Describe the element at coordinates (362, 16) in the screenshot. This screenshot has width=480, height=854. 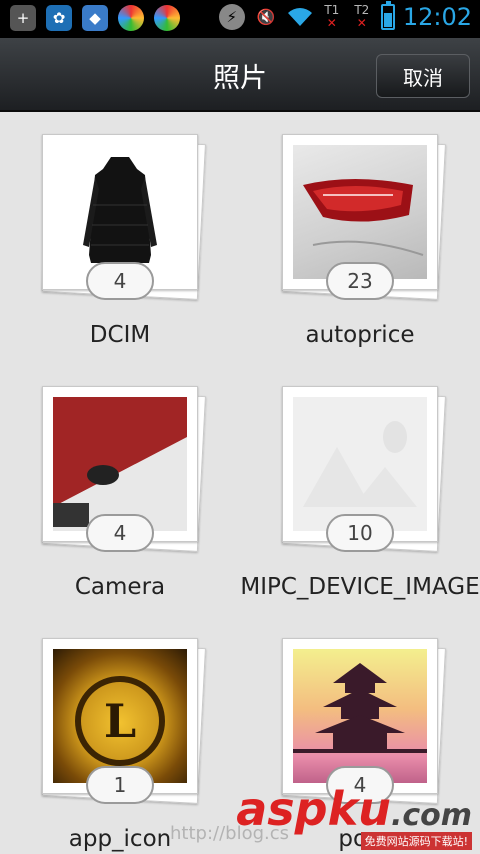
I see `sim2-signal: T2 ✕` at that location.